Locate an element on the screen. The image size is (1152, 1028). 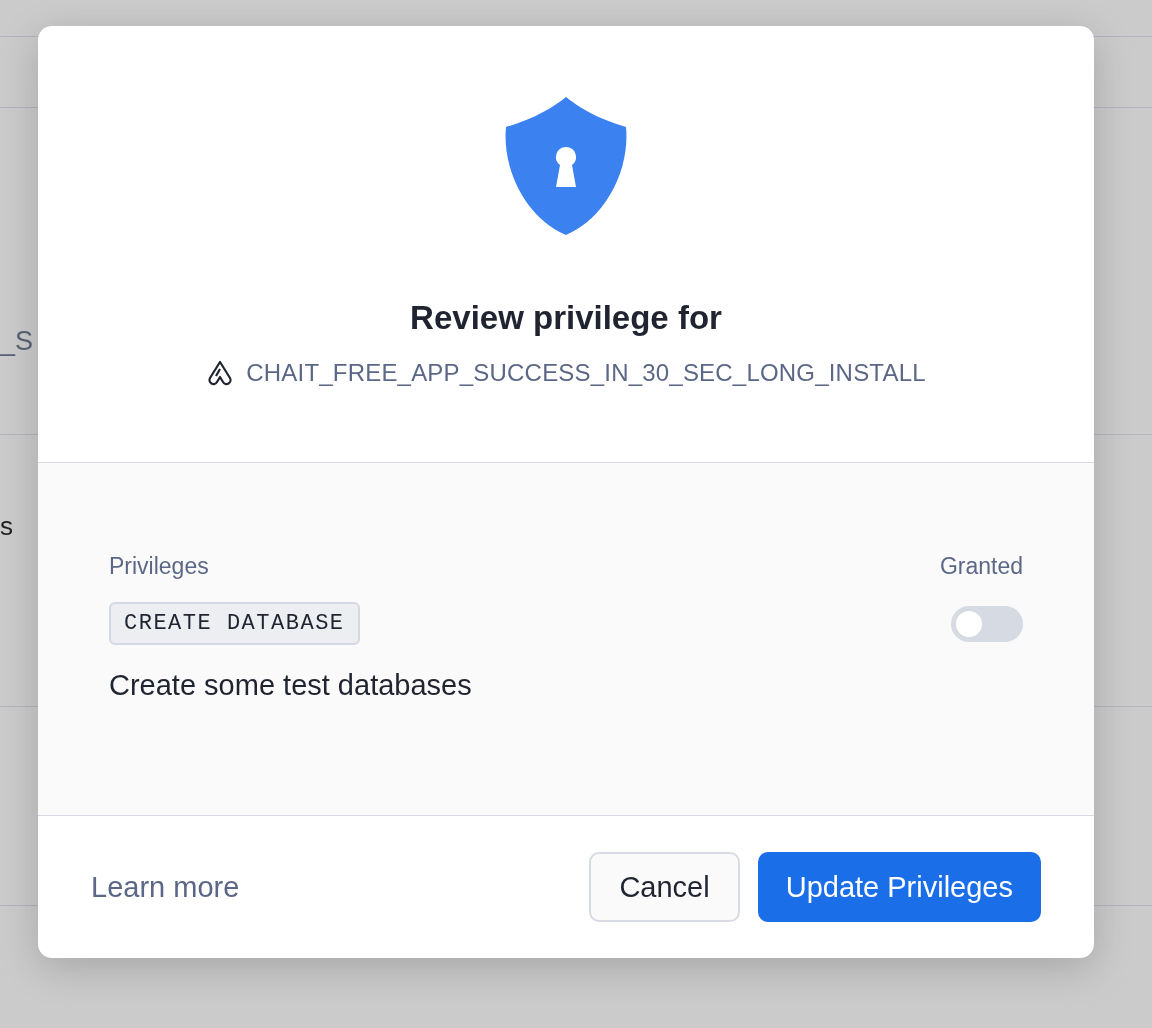
privilege-description: Create some test databases is located at coordinates (291, 685).